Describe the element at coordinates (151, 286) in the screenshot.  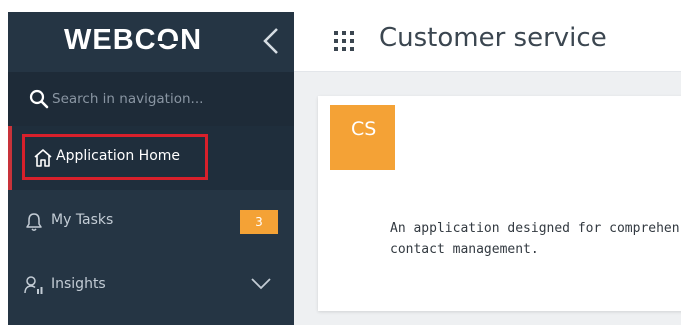
I see `sidebar-item-insights: Insights` at that location.